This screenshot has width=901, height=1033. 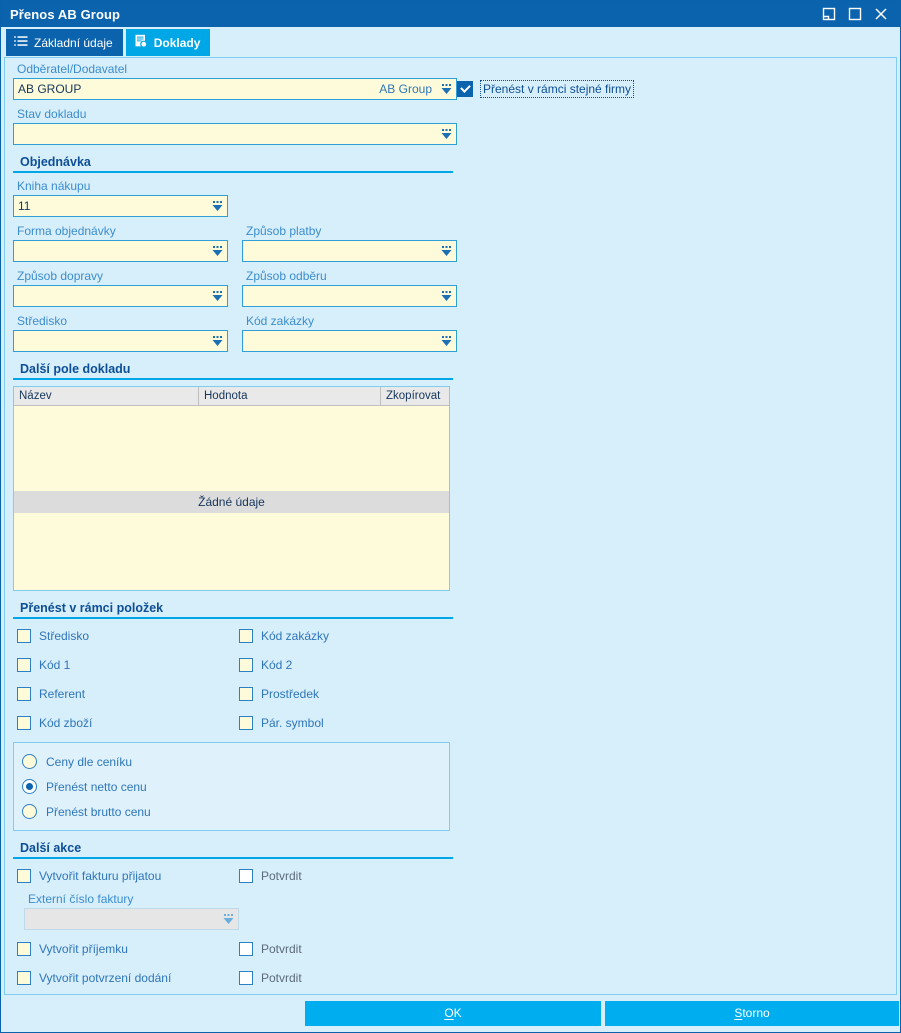 What do you see at coordinates (235, 786) in the screenshot?
I see `radio-prenest-netto-cenu: Přenést netto cenu` at bounding box center [235, 786].